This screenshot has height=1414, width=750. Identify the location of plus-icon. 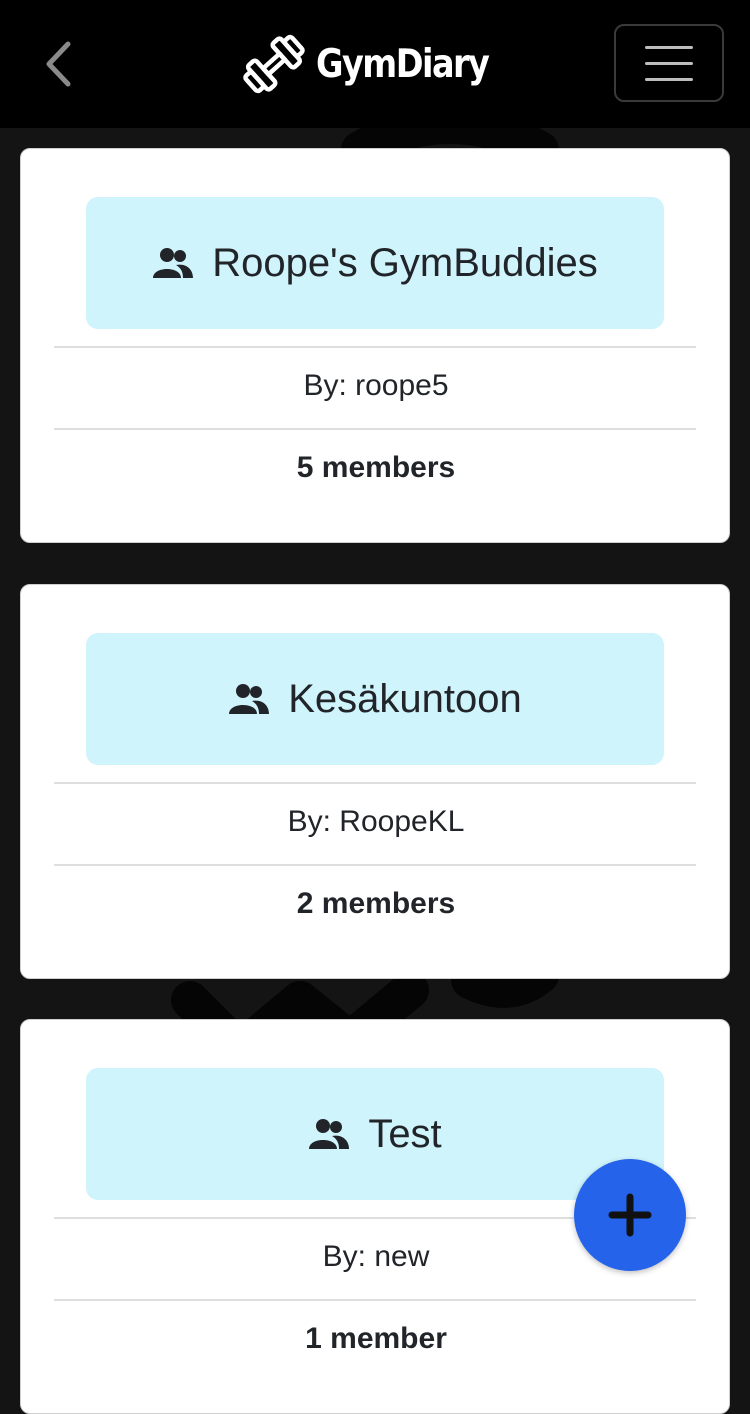
(630, 1215).